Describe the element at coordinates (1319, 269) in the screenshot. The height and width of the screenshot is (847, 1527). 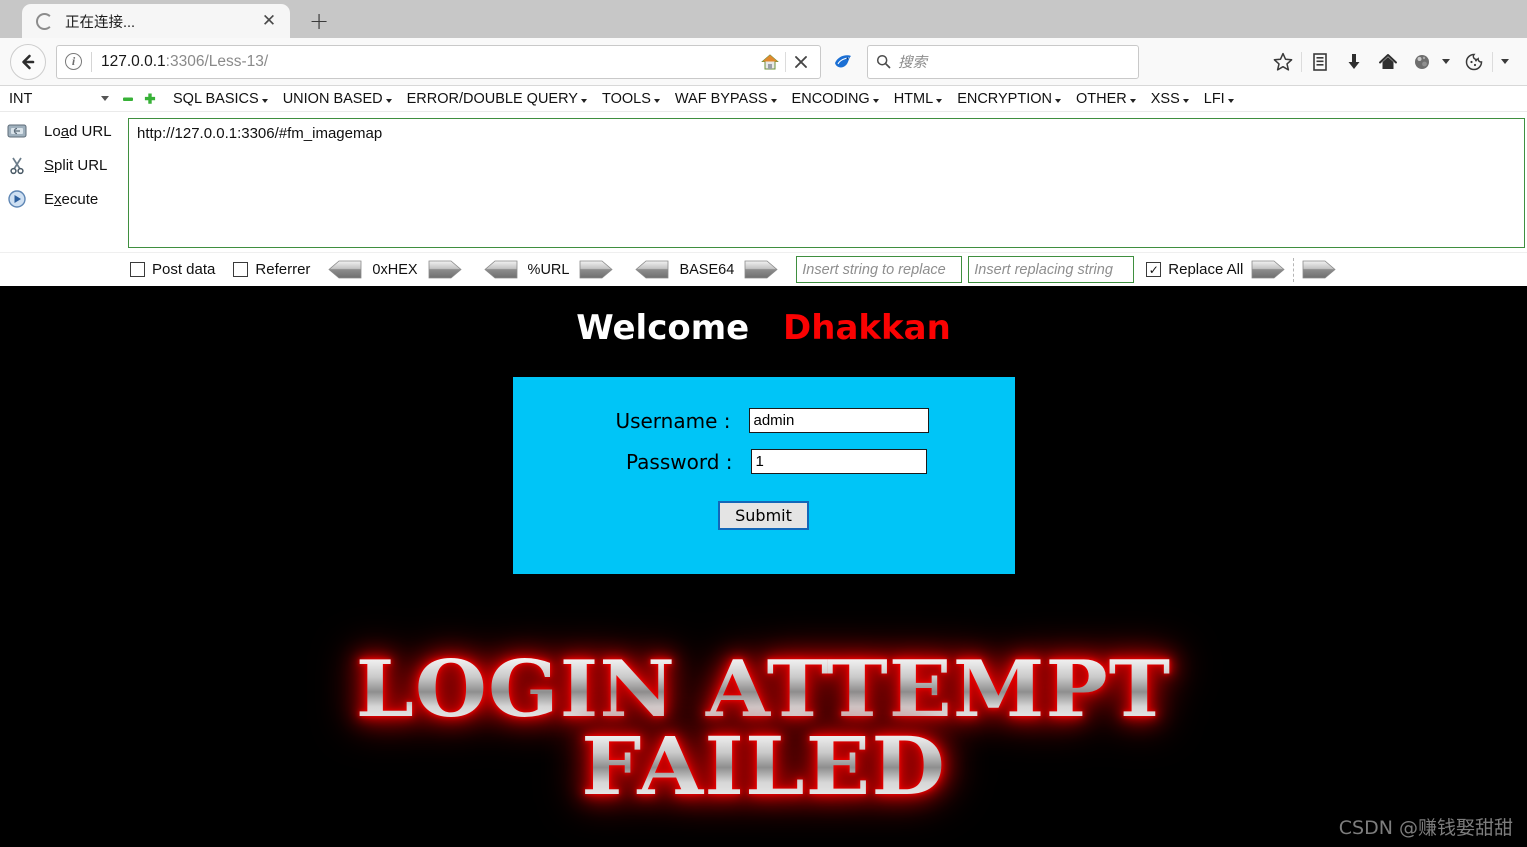
I see `replace-all-arrow-right-icon` at that location.